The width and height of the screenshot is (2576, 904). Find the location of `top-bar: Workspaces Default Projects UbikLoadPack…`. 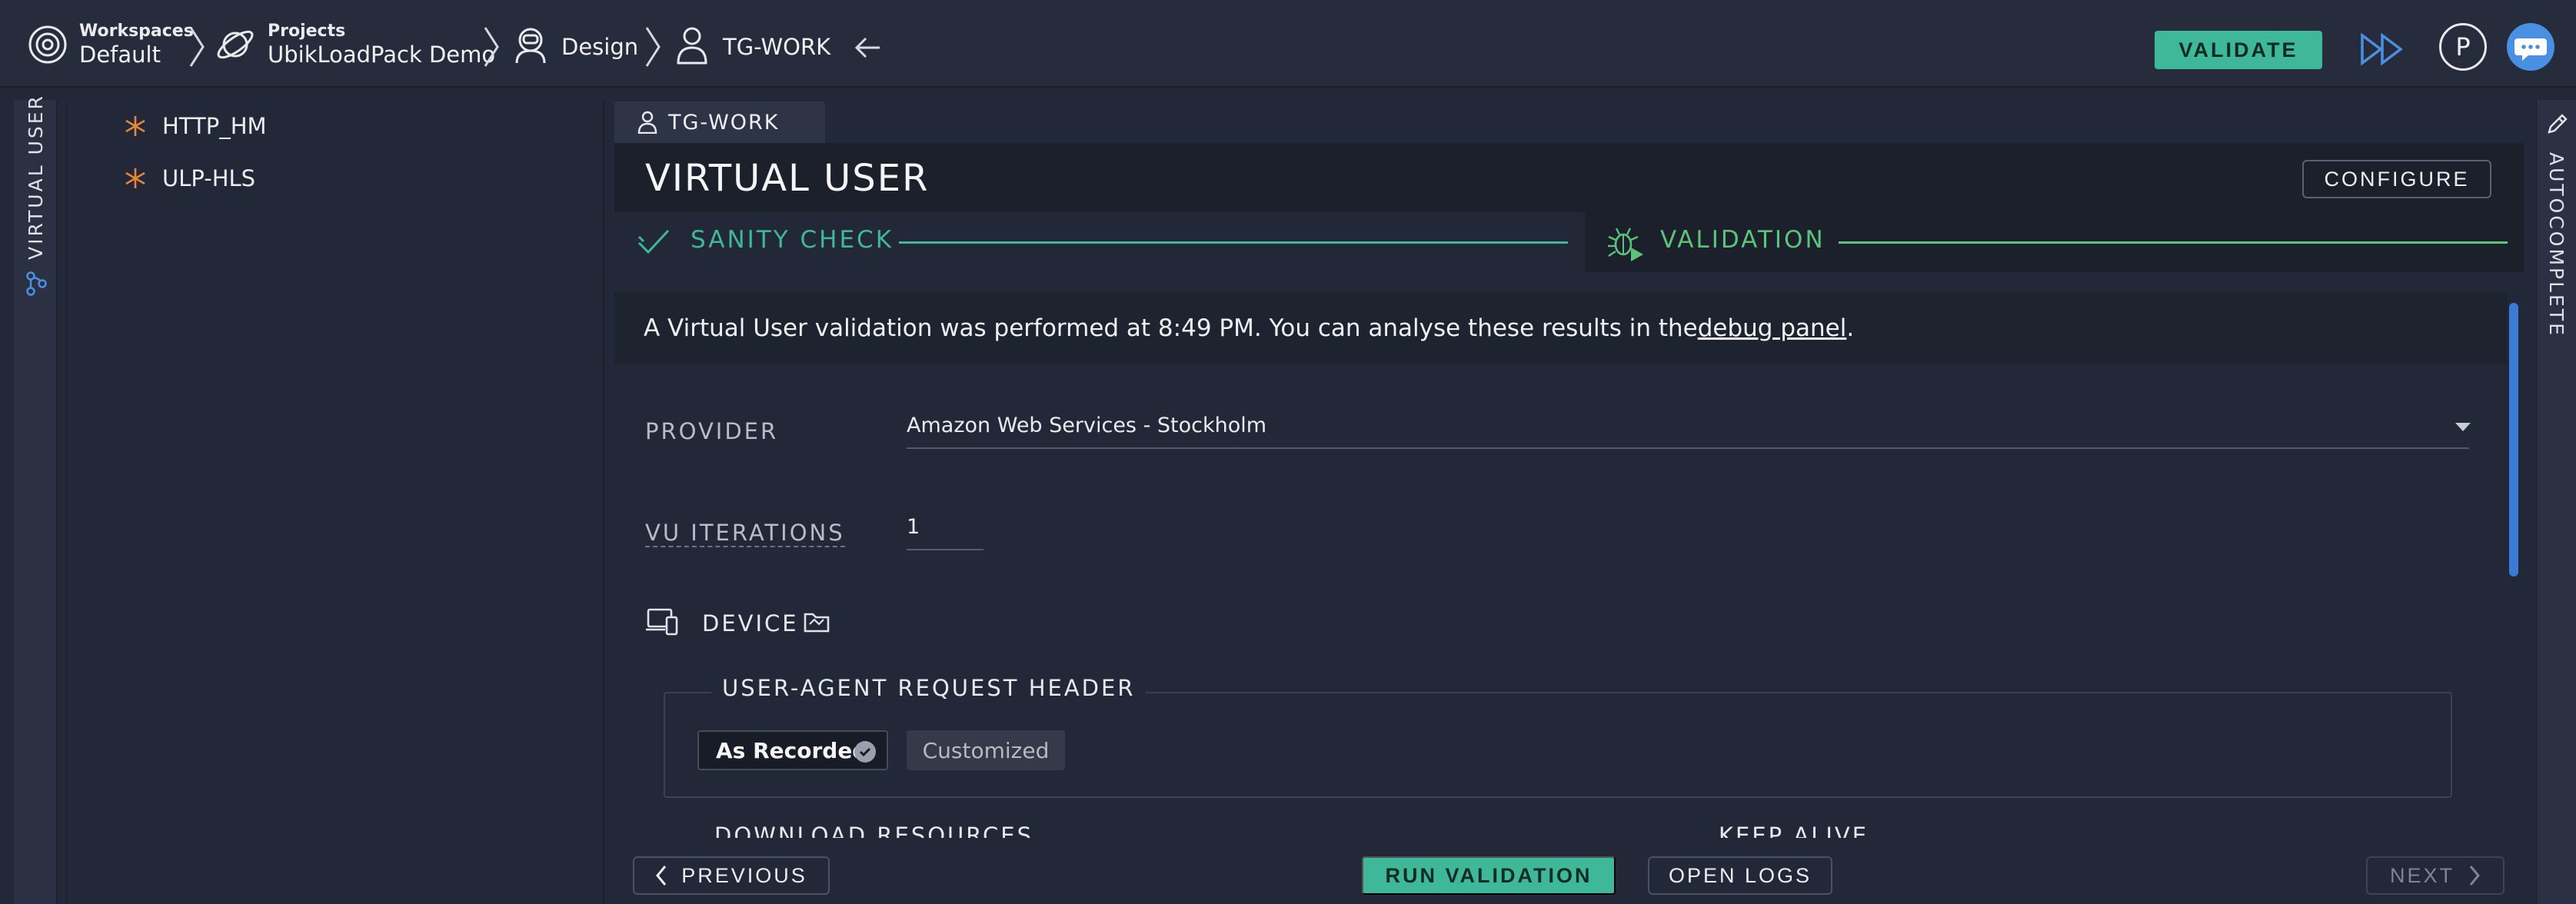

top-bar: Workspaces Default Projects UbikLoadPack… is located at coordinates (1288, 44).